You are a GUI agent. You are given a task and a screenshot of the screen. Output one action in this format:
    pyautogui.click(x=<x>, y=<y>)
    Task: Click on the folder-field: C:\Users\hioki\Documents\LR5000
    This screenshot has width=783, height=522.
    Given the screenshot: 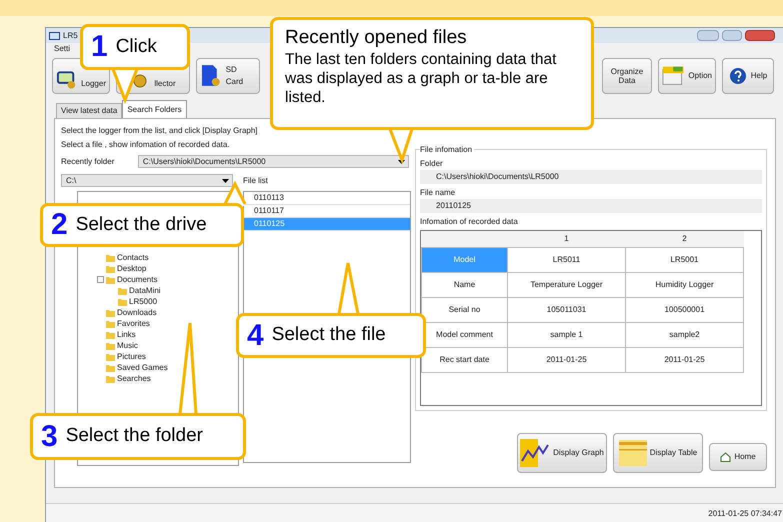 What is the action you would take?
    pyautogui.click(x=591, y=177)
    